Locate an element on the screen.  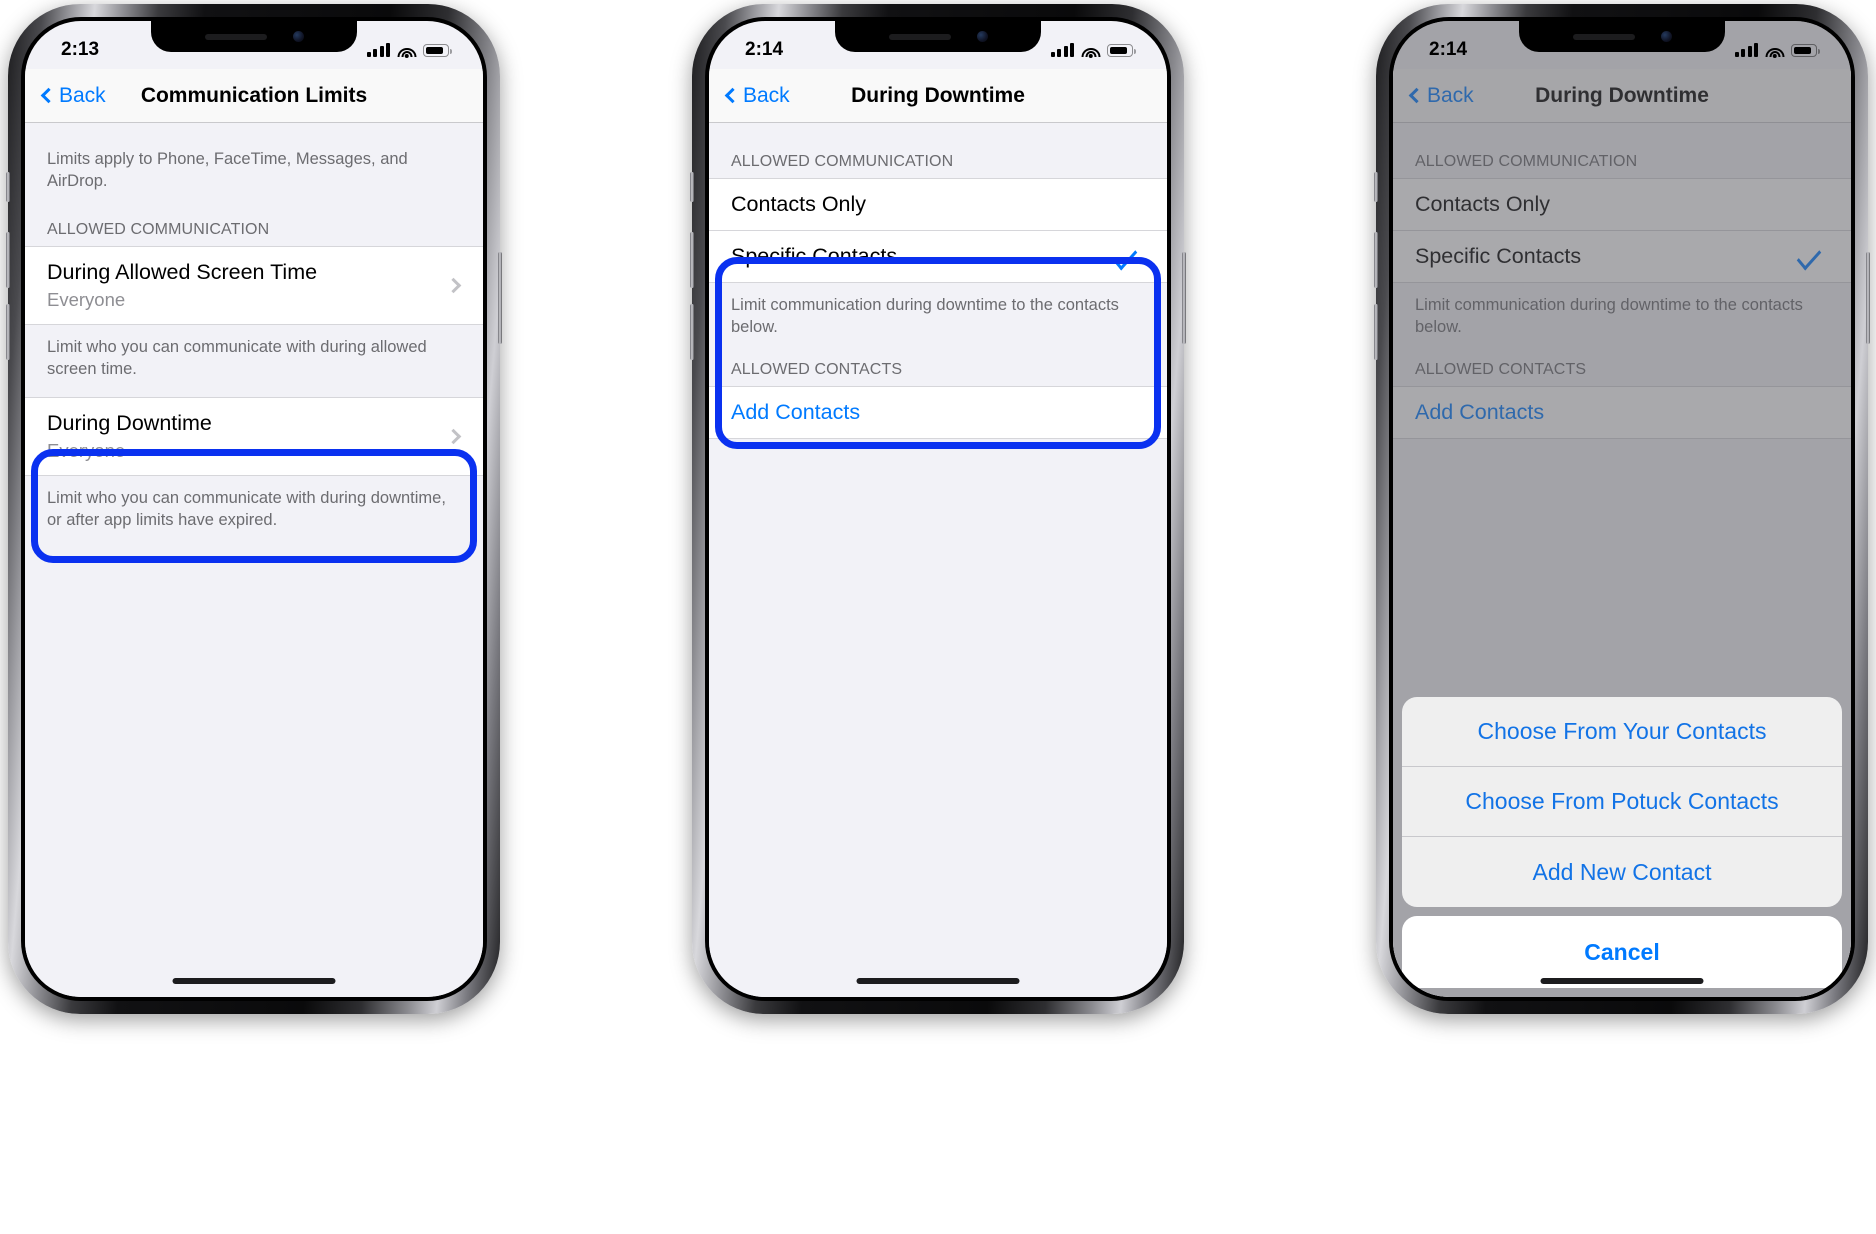
row-during-allowed-screen-time: During Allowed Screen Time Everyone is located at coordinates (254, 285).